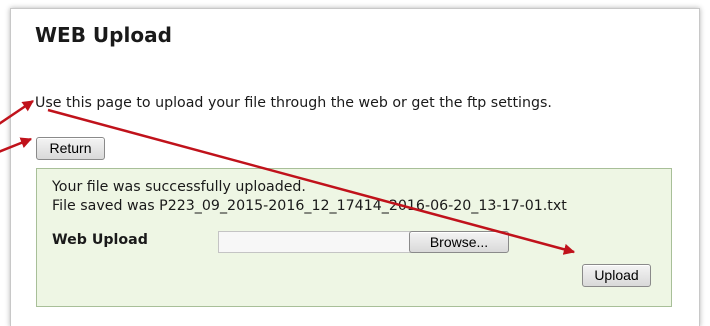 The image size is (710, 326). What do you see at coordinates (316, 242) in the screenshot?
I see `file-path-input` at bounding box center [316, 242].